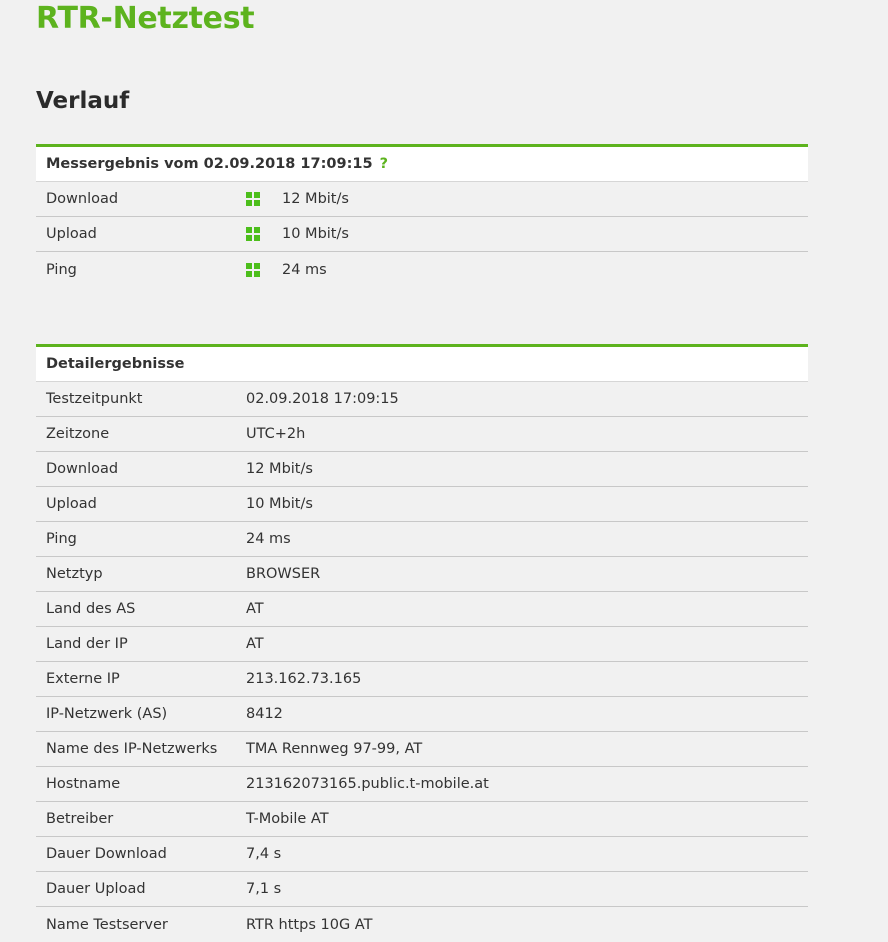 Image resolution: width=888 pixels, height=942 pixels. What do you see at coordinates (115, 364) in the screenshot?
I see `details-title: Detailergebnisse` at bounding box center [115, 364].